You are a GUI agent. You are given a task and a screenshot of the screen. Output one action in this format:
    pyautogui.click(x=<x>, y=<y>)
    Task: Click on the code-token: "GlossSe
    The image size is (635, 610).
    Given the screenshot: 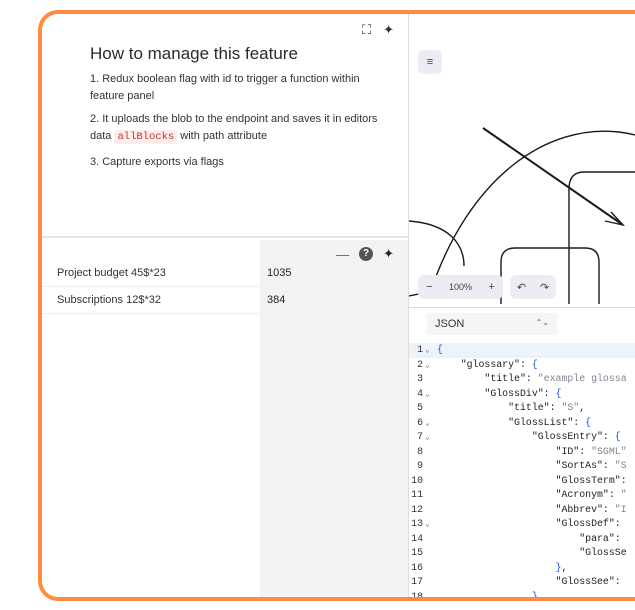 What is the action you would take?
    pyautogui.click(x=532, y=552)
    